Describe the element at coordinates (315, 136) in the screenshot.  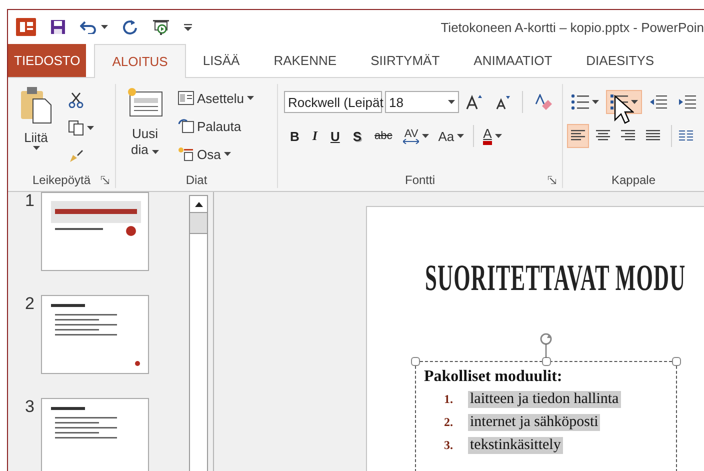
I see `italic-button: I` at that location.